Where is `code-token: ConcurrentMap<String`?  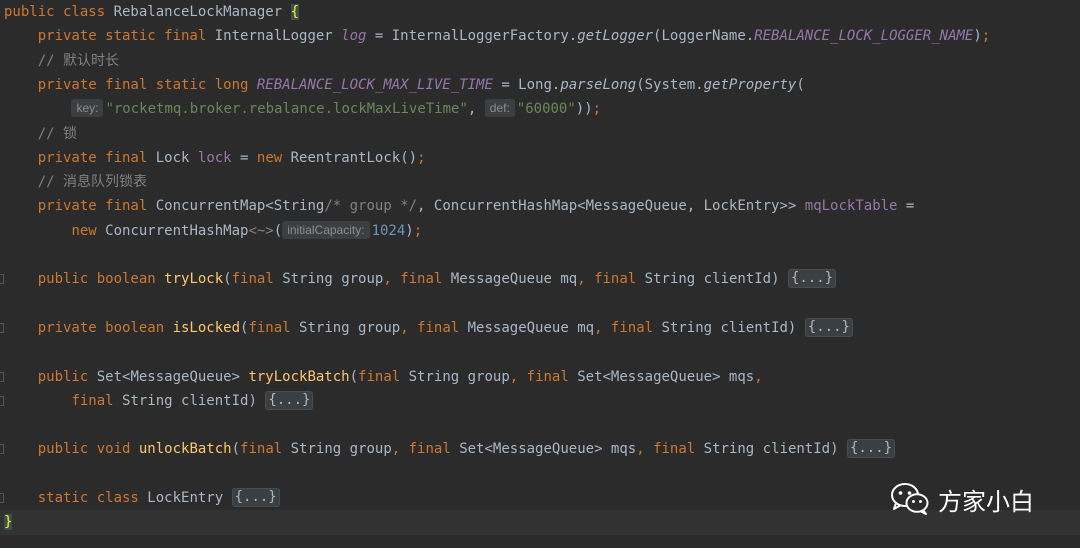 code-token: ConcurrentMap<String is located at coordinates (240, 206).